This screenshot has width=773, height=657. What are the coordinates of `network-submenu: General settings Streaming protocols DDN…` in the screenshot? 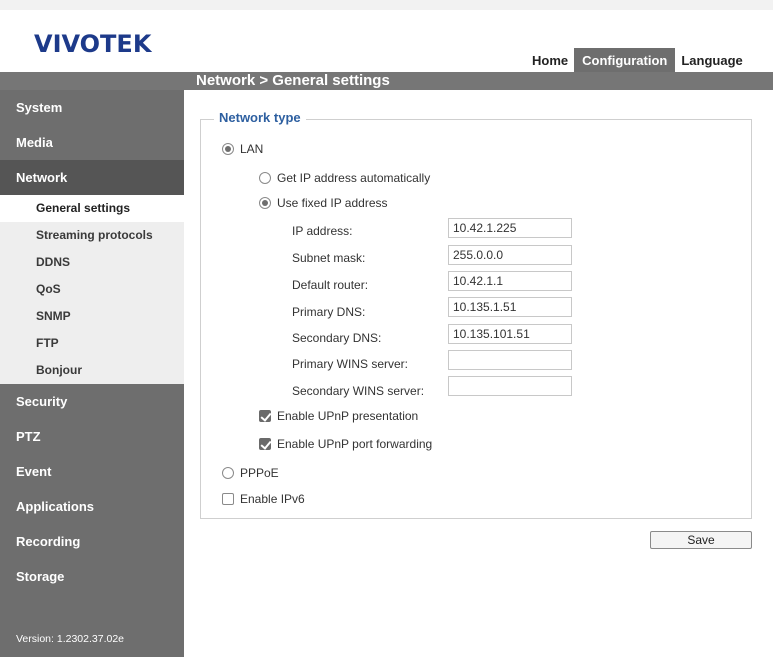 It's located at (92, 289).